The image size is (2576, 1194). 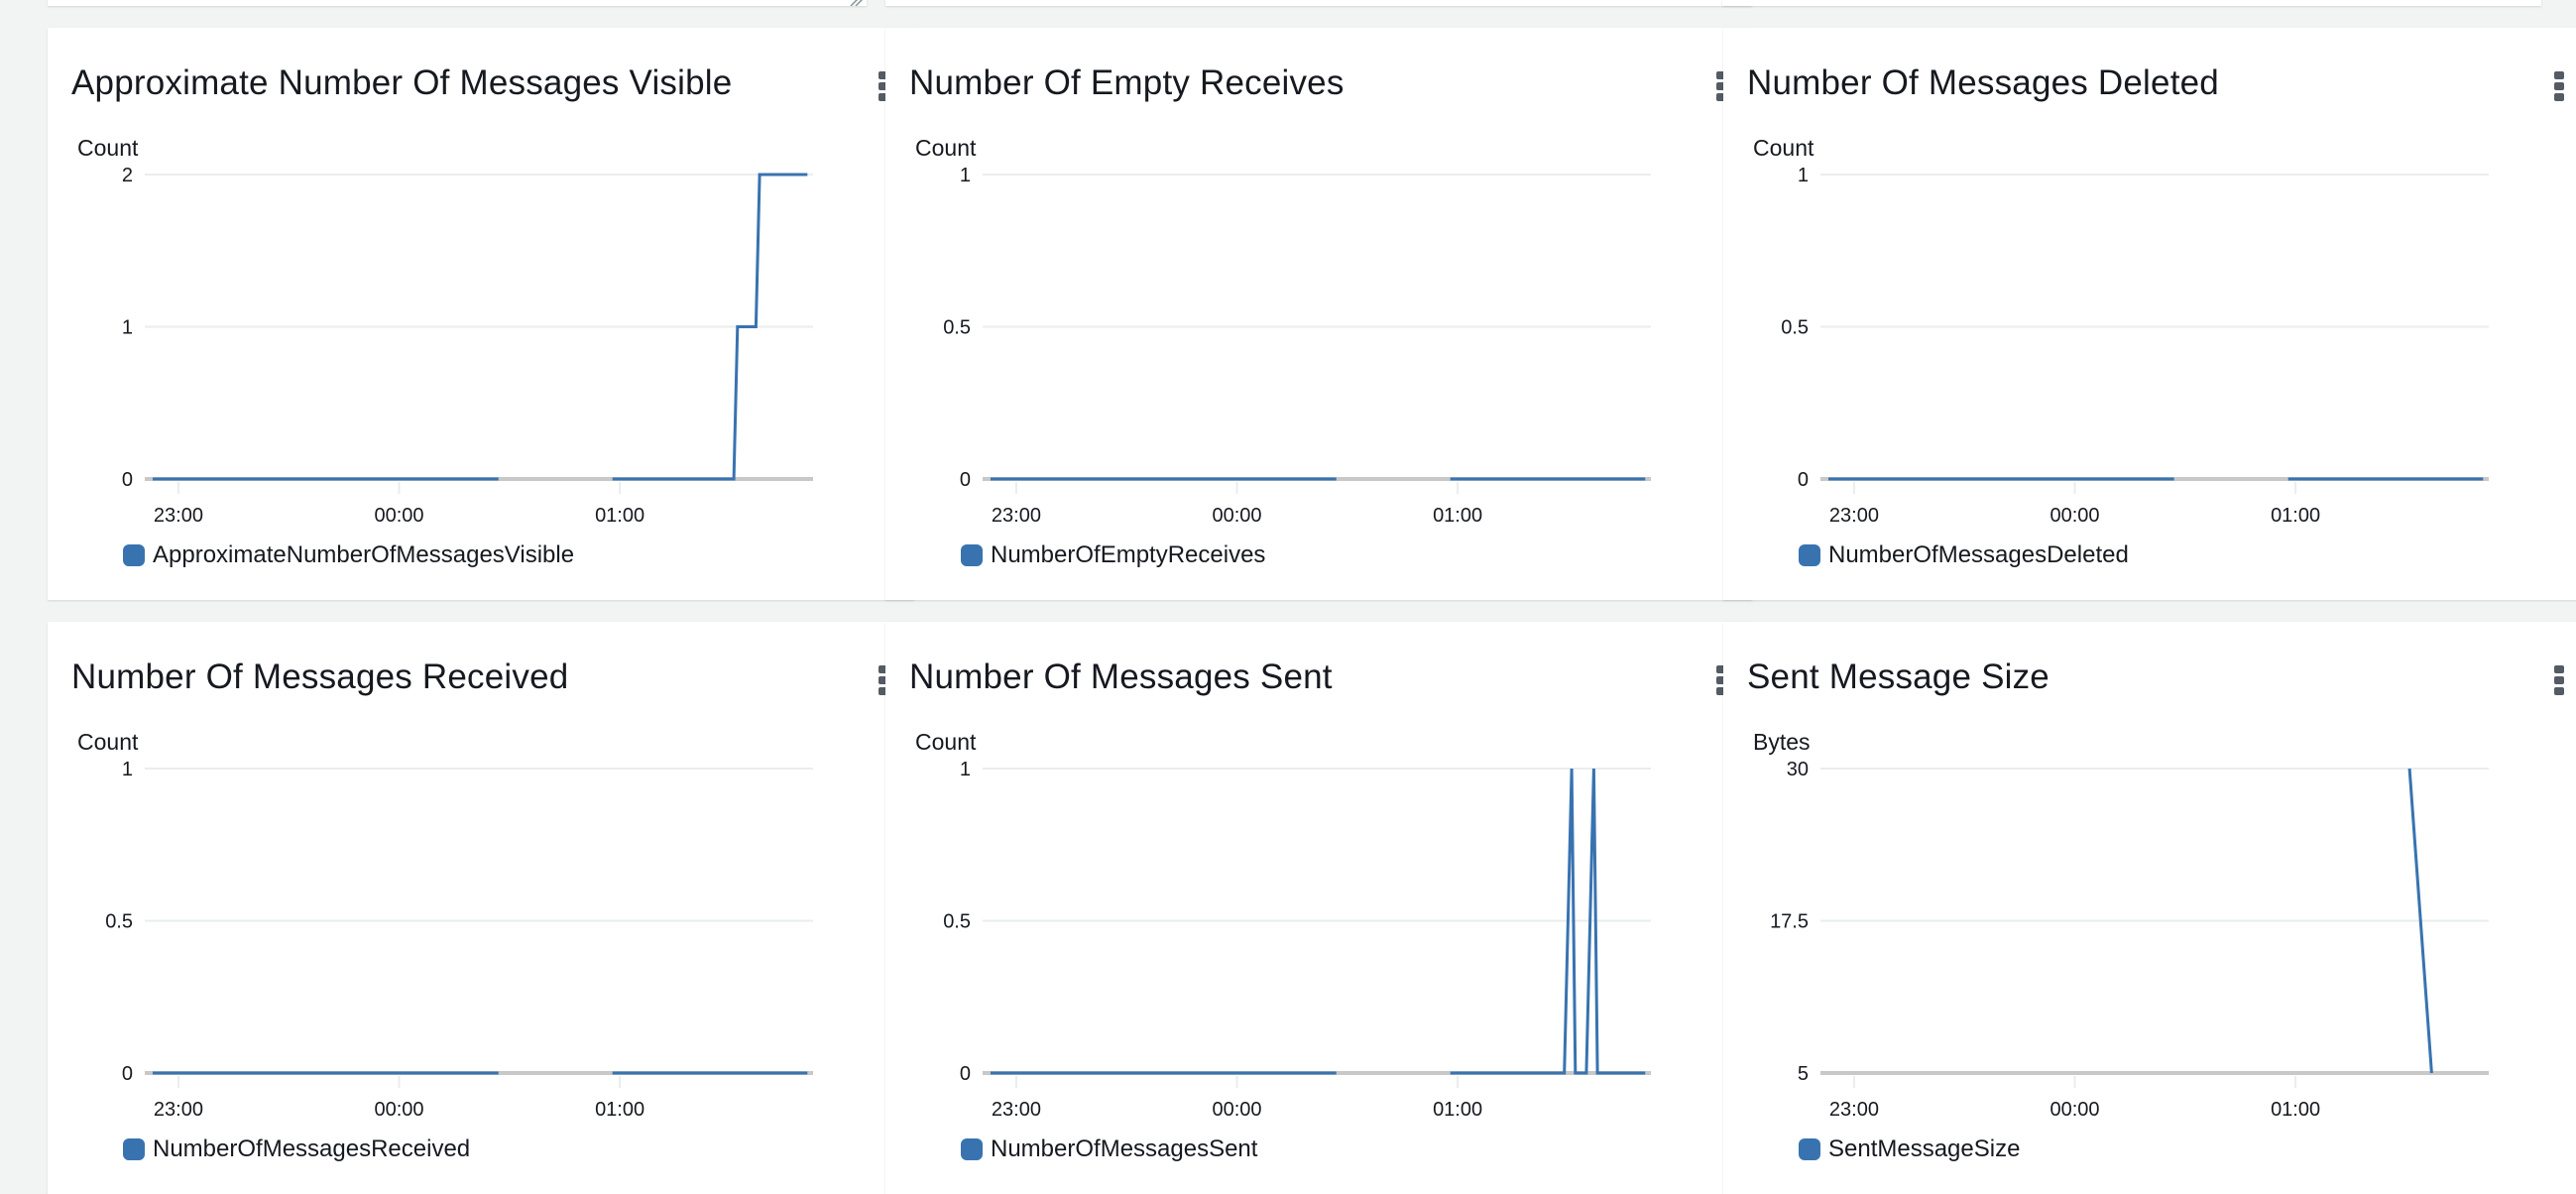 I want to click on line-chart: 5 17.5 30 23:00 00:00 01:00, so click(x=2129, y=940).